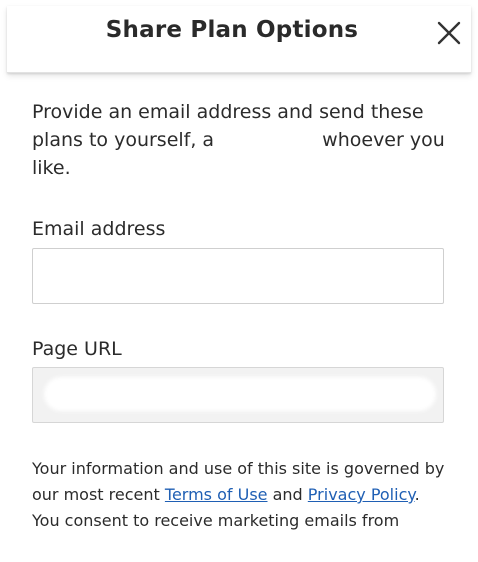 This screenshot has width=478, height=562. What do you see at coordinates (99, 229) in the screenshot?
I see `email-label: Email address` at bounding box center [99, 229].